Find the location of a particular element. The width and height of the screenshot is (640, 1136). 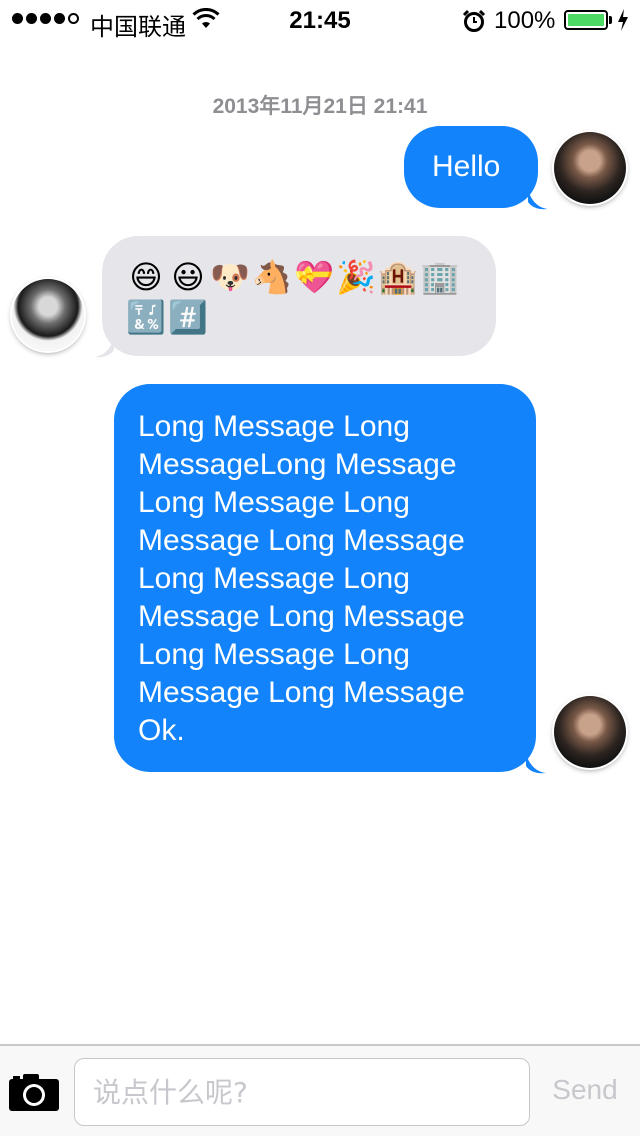

emoji-grinning: 😄 is located at coordinates (146, 277).